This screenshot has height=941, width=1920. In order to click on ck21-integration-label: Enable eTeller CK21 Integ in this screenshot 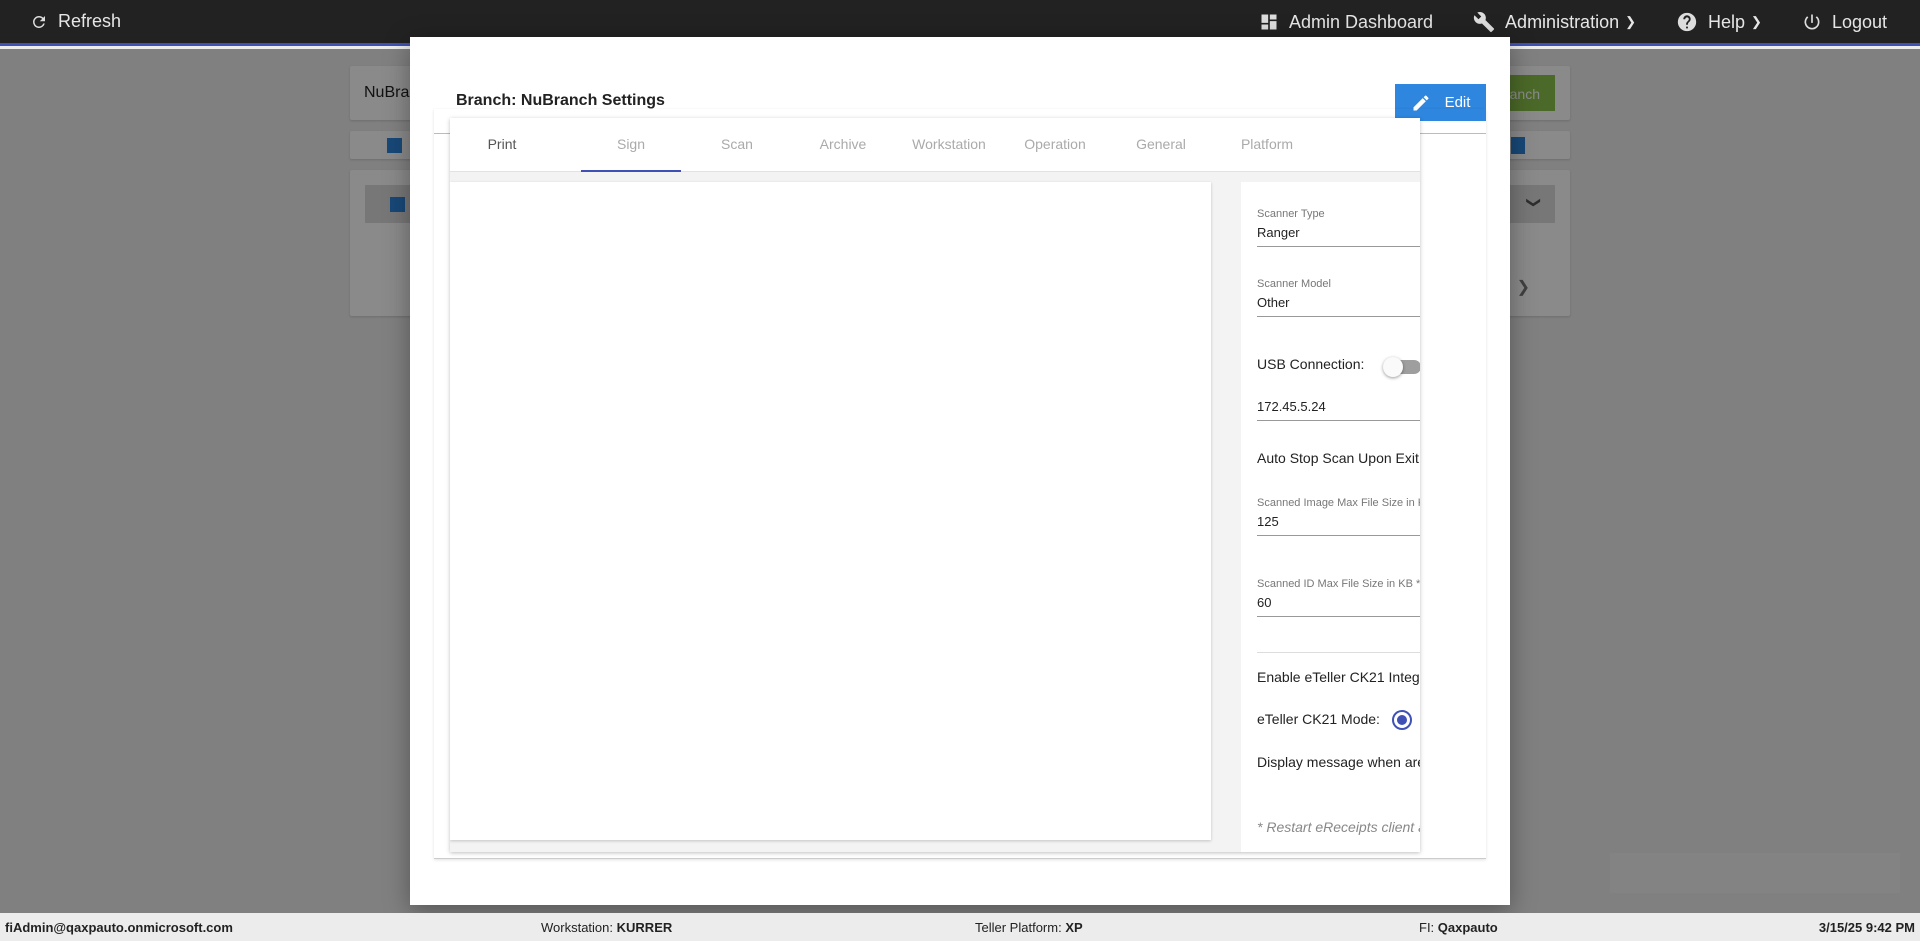, I will do `click(1338, 677)`.